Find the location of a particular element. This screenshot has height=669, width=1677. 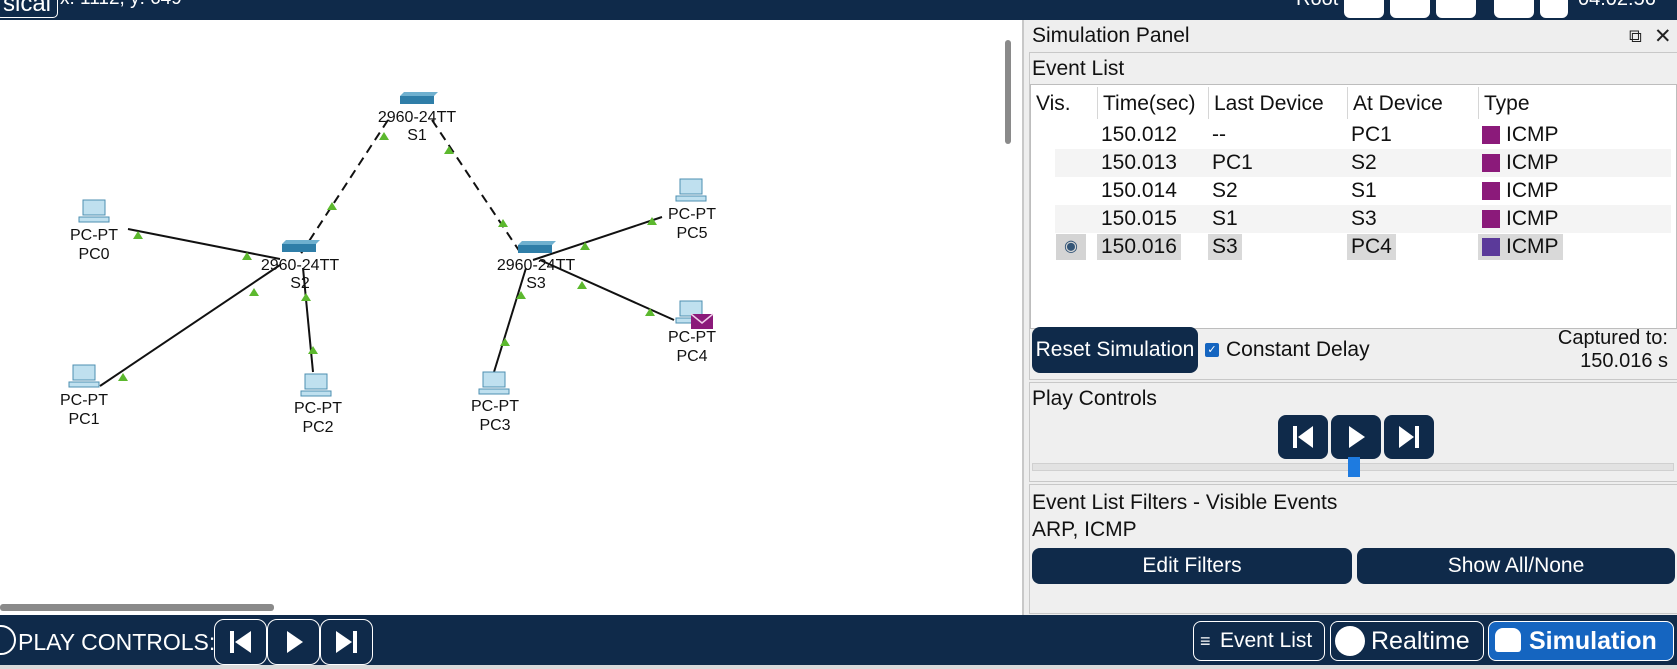

pdu-envelope-icon is located at coordinates (702, 321).